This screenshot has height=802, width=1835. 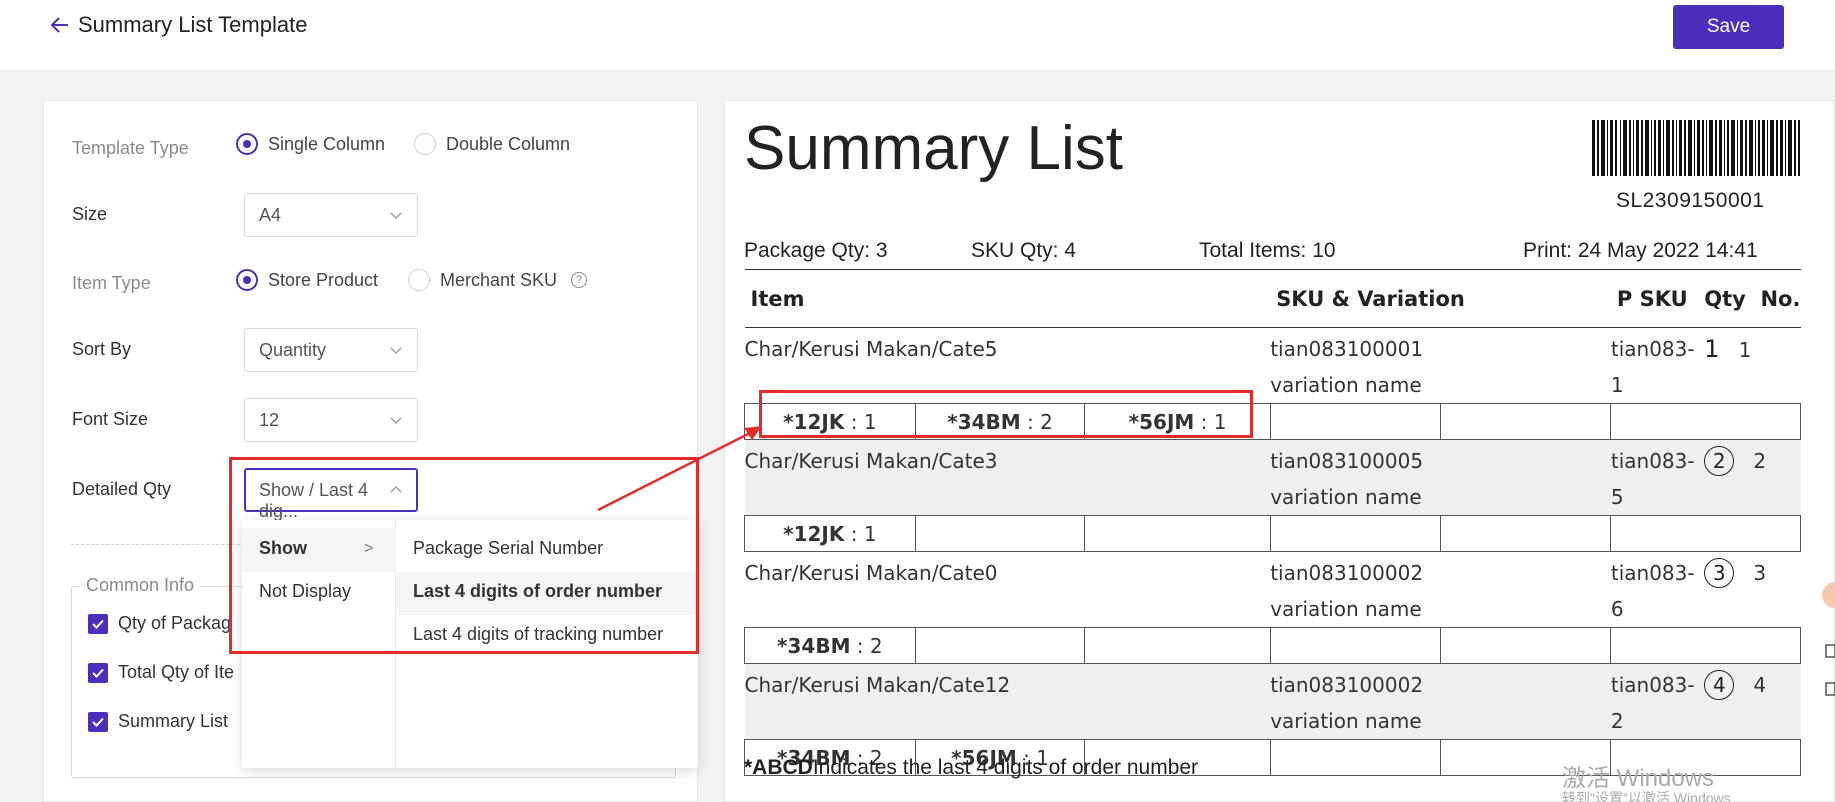 What do you see at coordinates (1657, 477) in the screenshot?
I see `psku: tian083-5` at bounding box center [1657, 477].